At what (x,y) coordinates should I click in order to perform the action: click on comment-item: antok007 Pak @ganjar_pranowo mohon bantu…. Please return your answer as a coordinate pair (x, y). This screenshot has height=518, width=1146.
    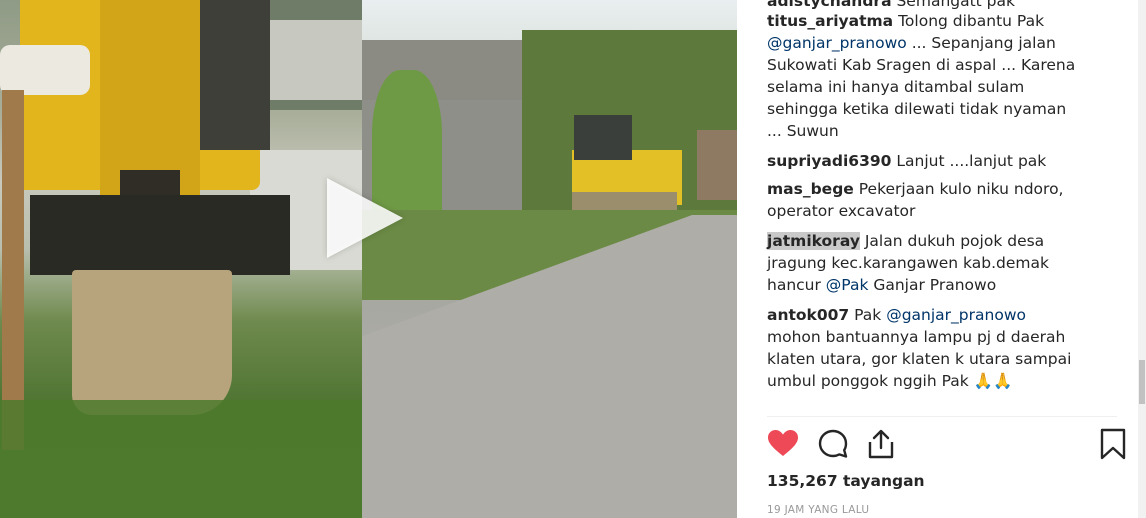
    Looking at the image, I should click on (956, 348).